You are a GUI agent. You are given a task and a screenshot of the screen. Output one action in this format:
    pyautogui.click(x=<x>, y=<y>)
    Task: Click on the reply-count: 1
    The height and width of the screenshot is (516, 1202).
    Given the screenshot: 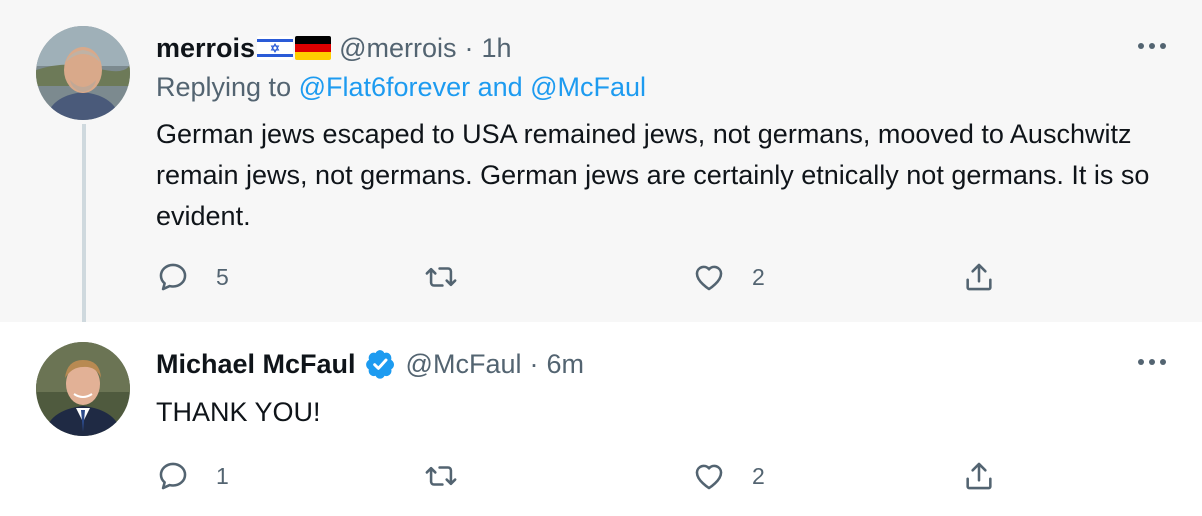 What is the action you would take?
    pyautogui.click(x=222, y=475)
    